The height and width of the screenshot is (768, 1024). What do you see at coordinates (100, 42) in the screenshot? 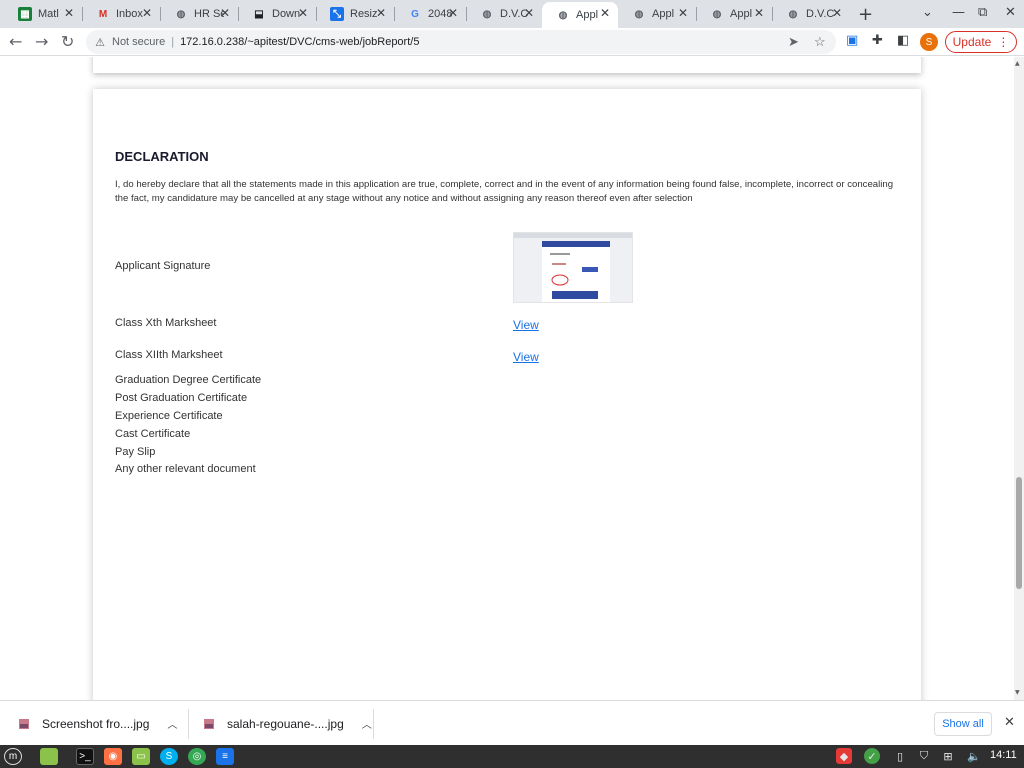
I see `warning-icon: ⚠` at bounding box center [100, 42].